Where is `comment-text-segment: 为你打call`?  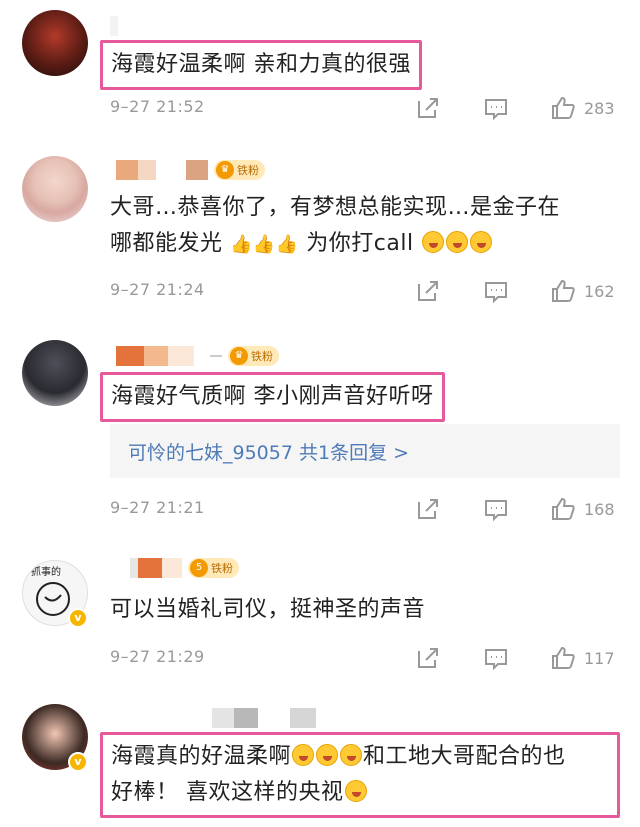
comment-text-segment: 为你打call is located at coordinates (360, 243).